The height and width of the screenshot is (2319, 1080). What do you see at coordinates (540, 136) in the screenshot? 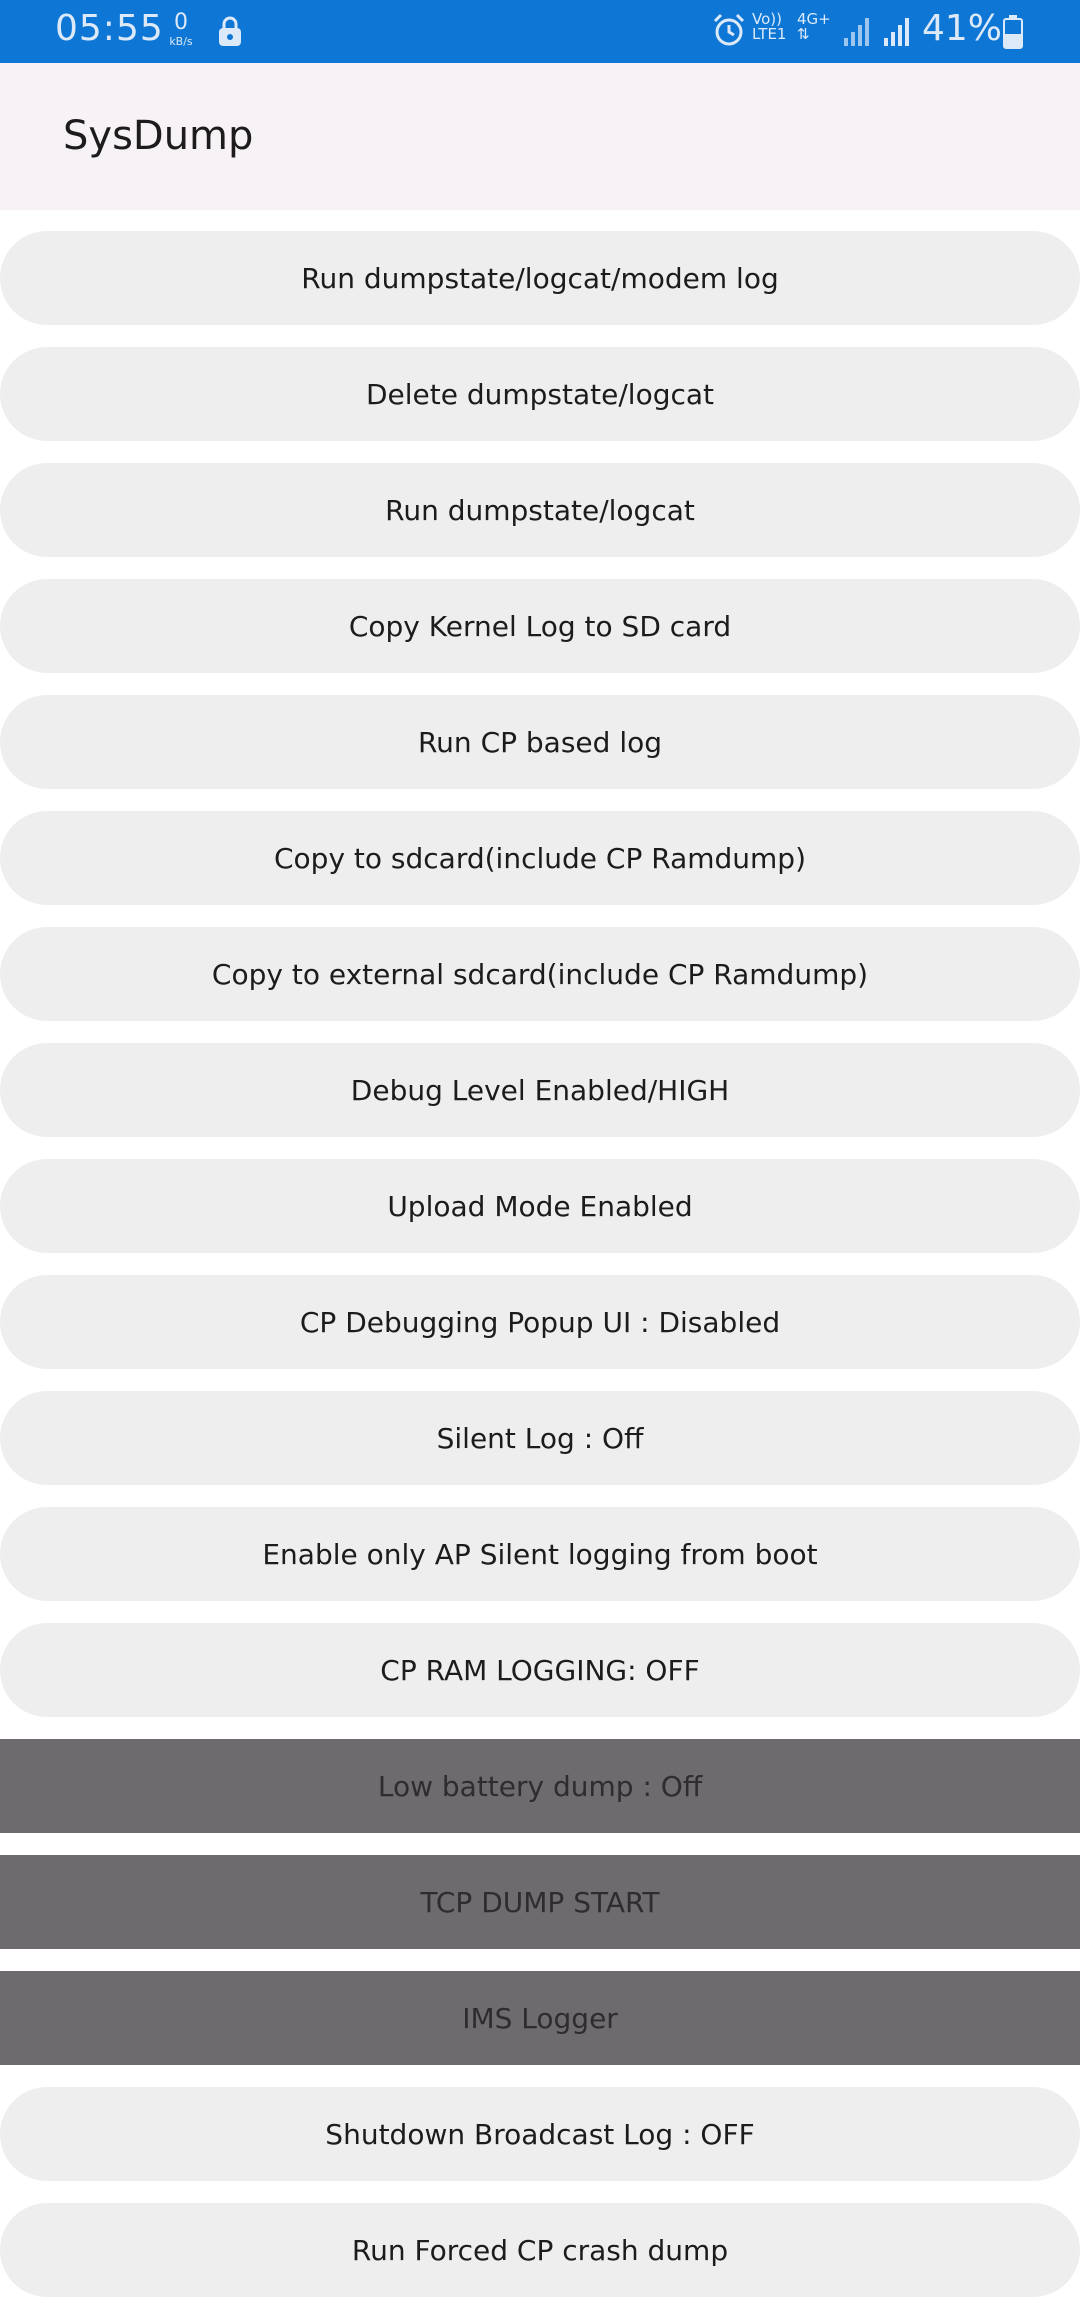
I see `app-bar: SysDump` at bounding box center [540, 136].